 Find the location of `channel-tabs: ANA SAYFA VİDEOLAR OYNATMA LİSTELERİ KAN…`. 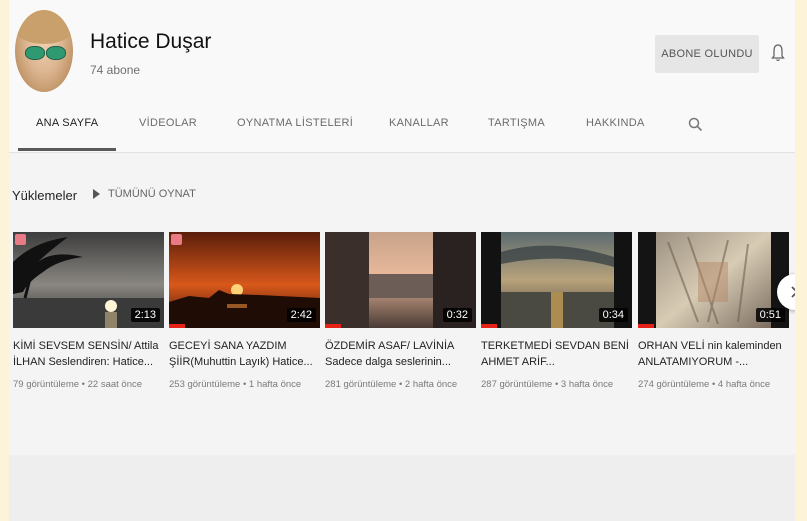

channel-tabs: ANA SAYFA VİDEOLAR OYNATMA LİSTELERİ KAN… is located at coordinates (402, 126).